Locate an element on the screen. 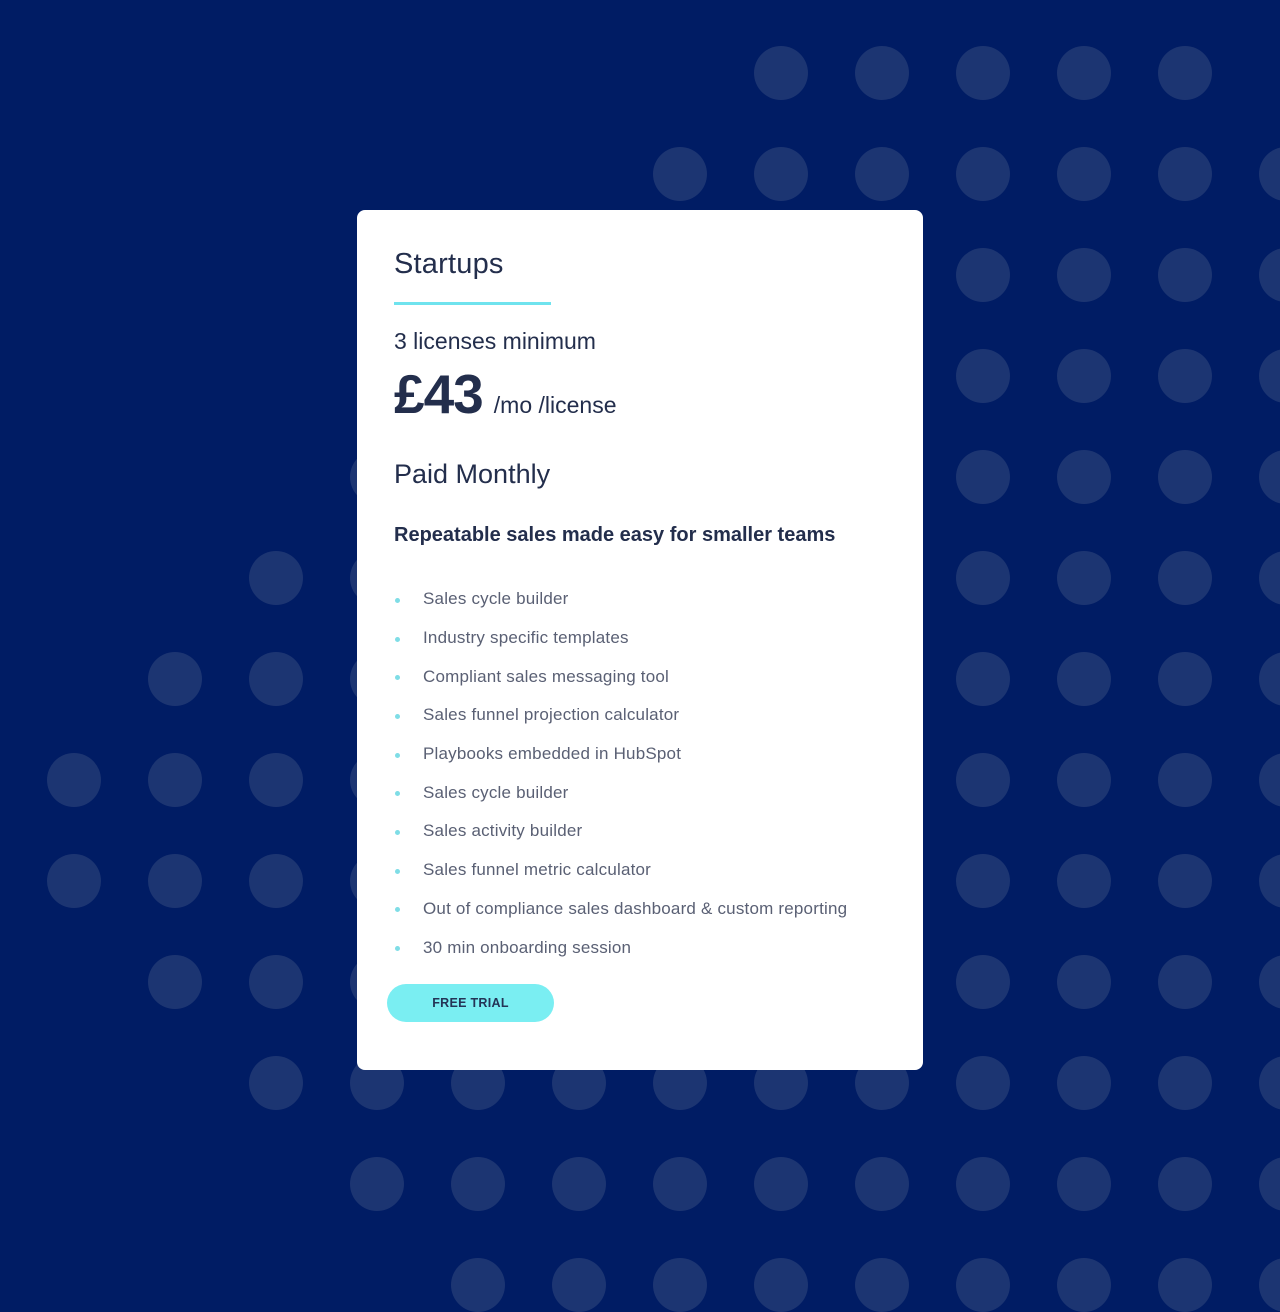 This screenshot has width=1280, height=1312. feature-label: Compliant sales messaging tool is located at coordinates (546, 676).